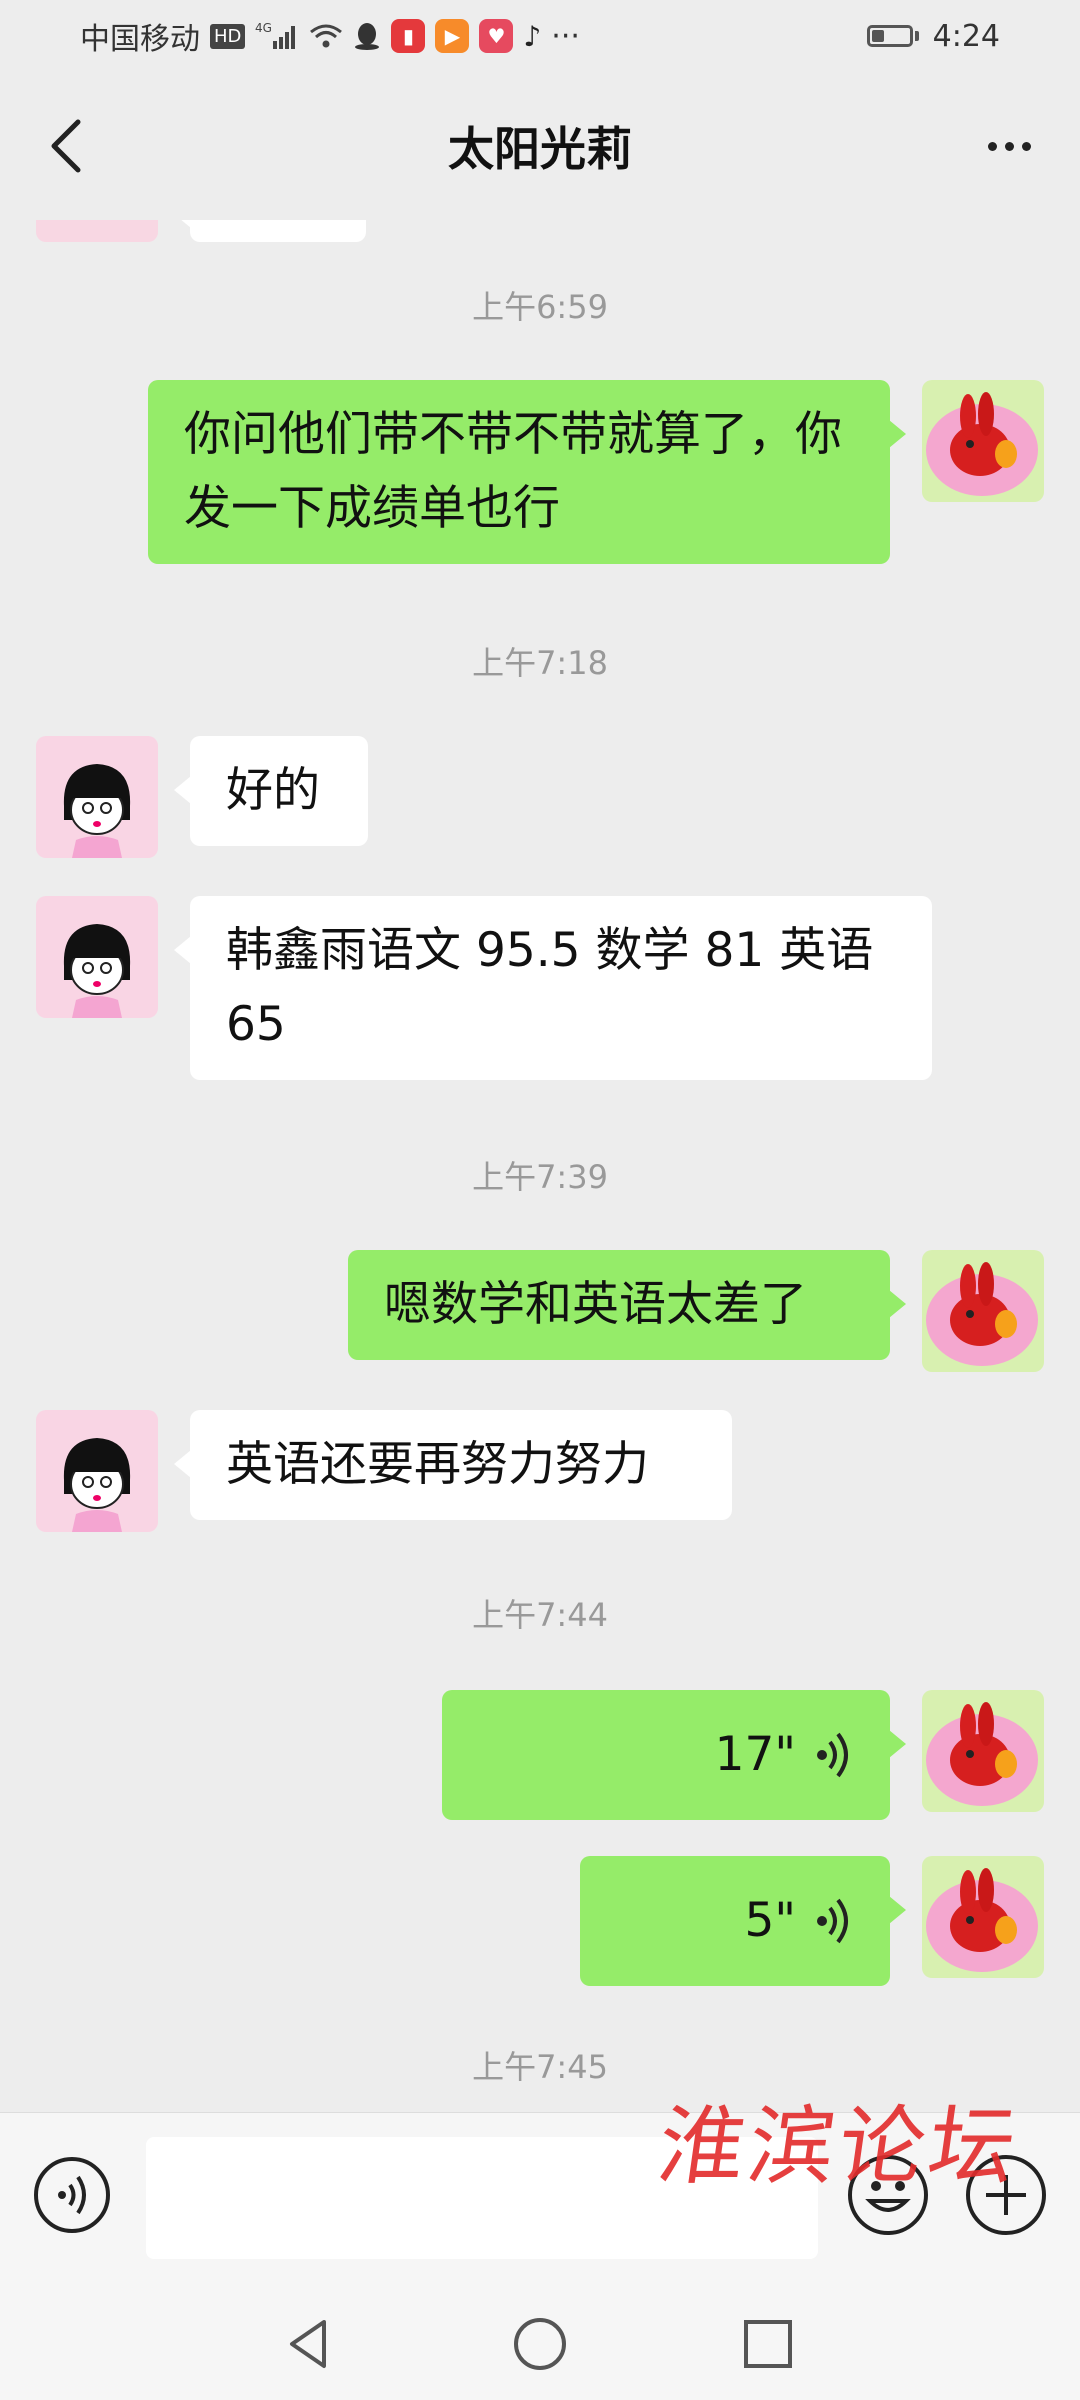  Describe the element at coordinates (540, 1615) in the screenshot. I see `timestamp: 上午7:44` at that location.